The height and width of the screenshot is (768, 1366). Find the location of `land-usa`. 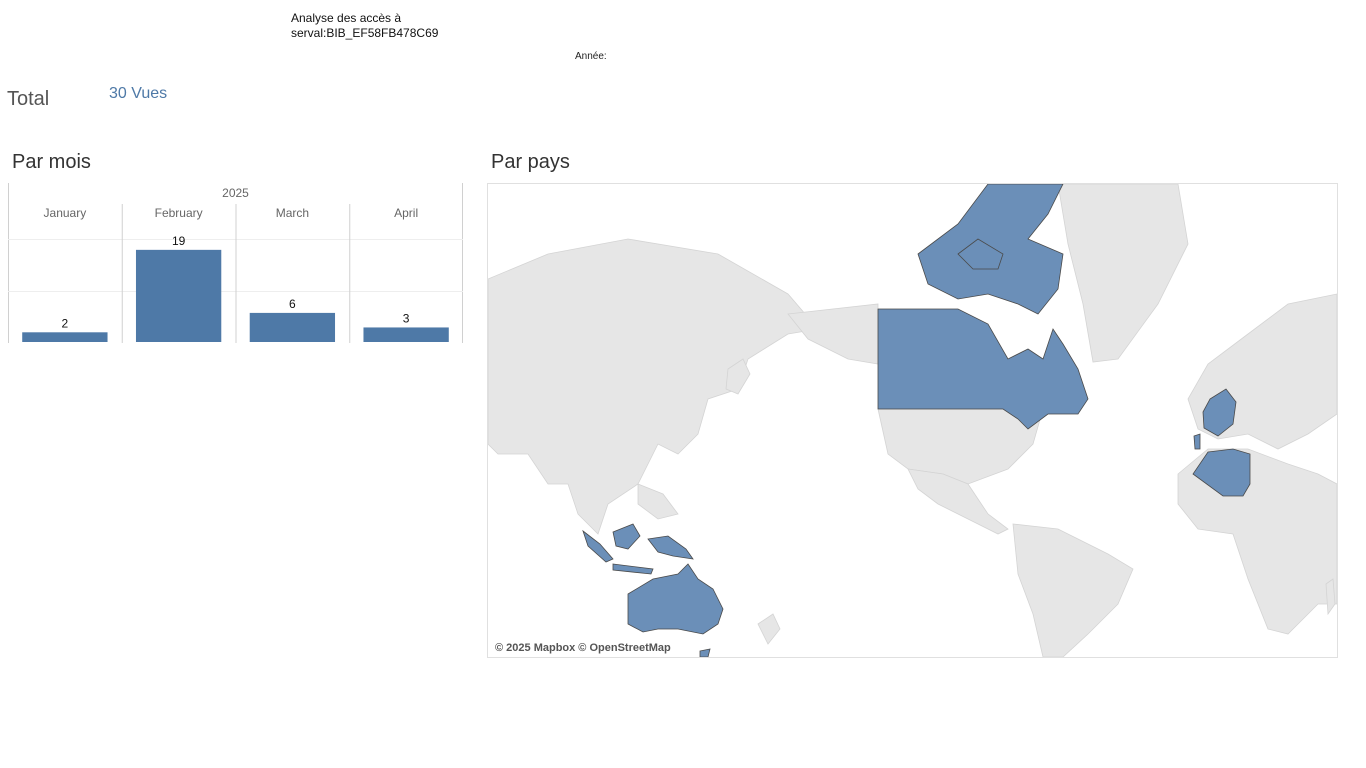

land-usa is located at coordinates (960, 446).